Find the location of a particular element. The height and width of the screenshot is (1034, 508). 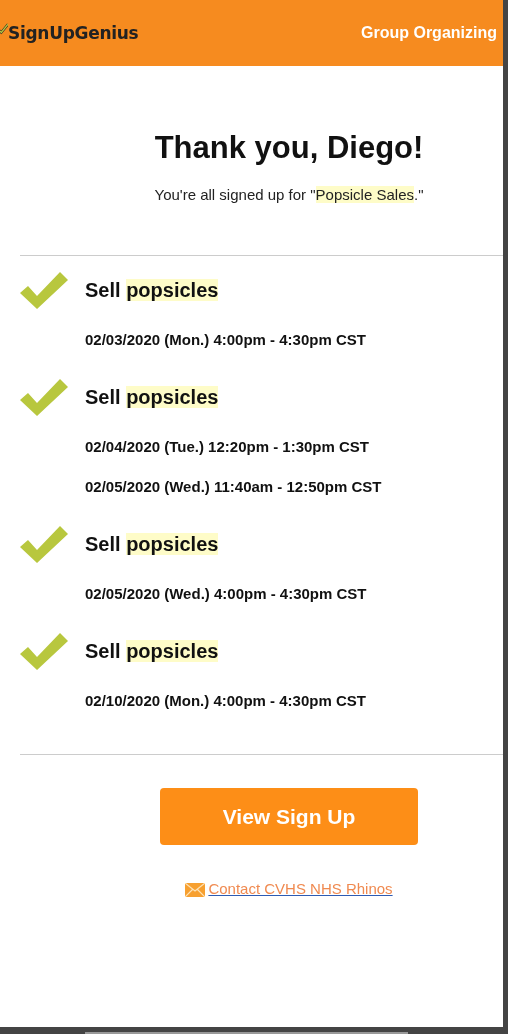

slot-time: 02/05/2020 (Wed.) 11:40am - 12:50pm CST is located at coordinates (234, 487).